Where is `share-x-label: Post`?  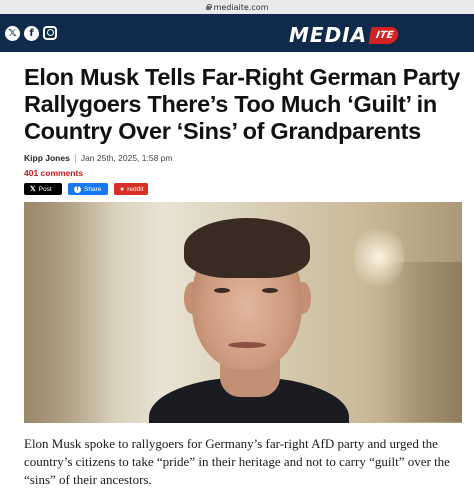
share-x-label: Post is located at coordinates (45, 189).